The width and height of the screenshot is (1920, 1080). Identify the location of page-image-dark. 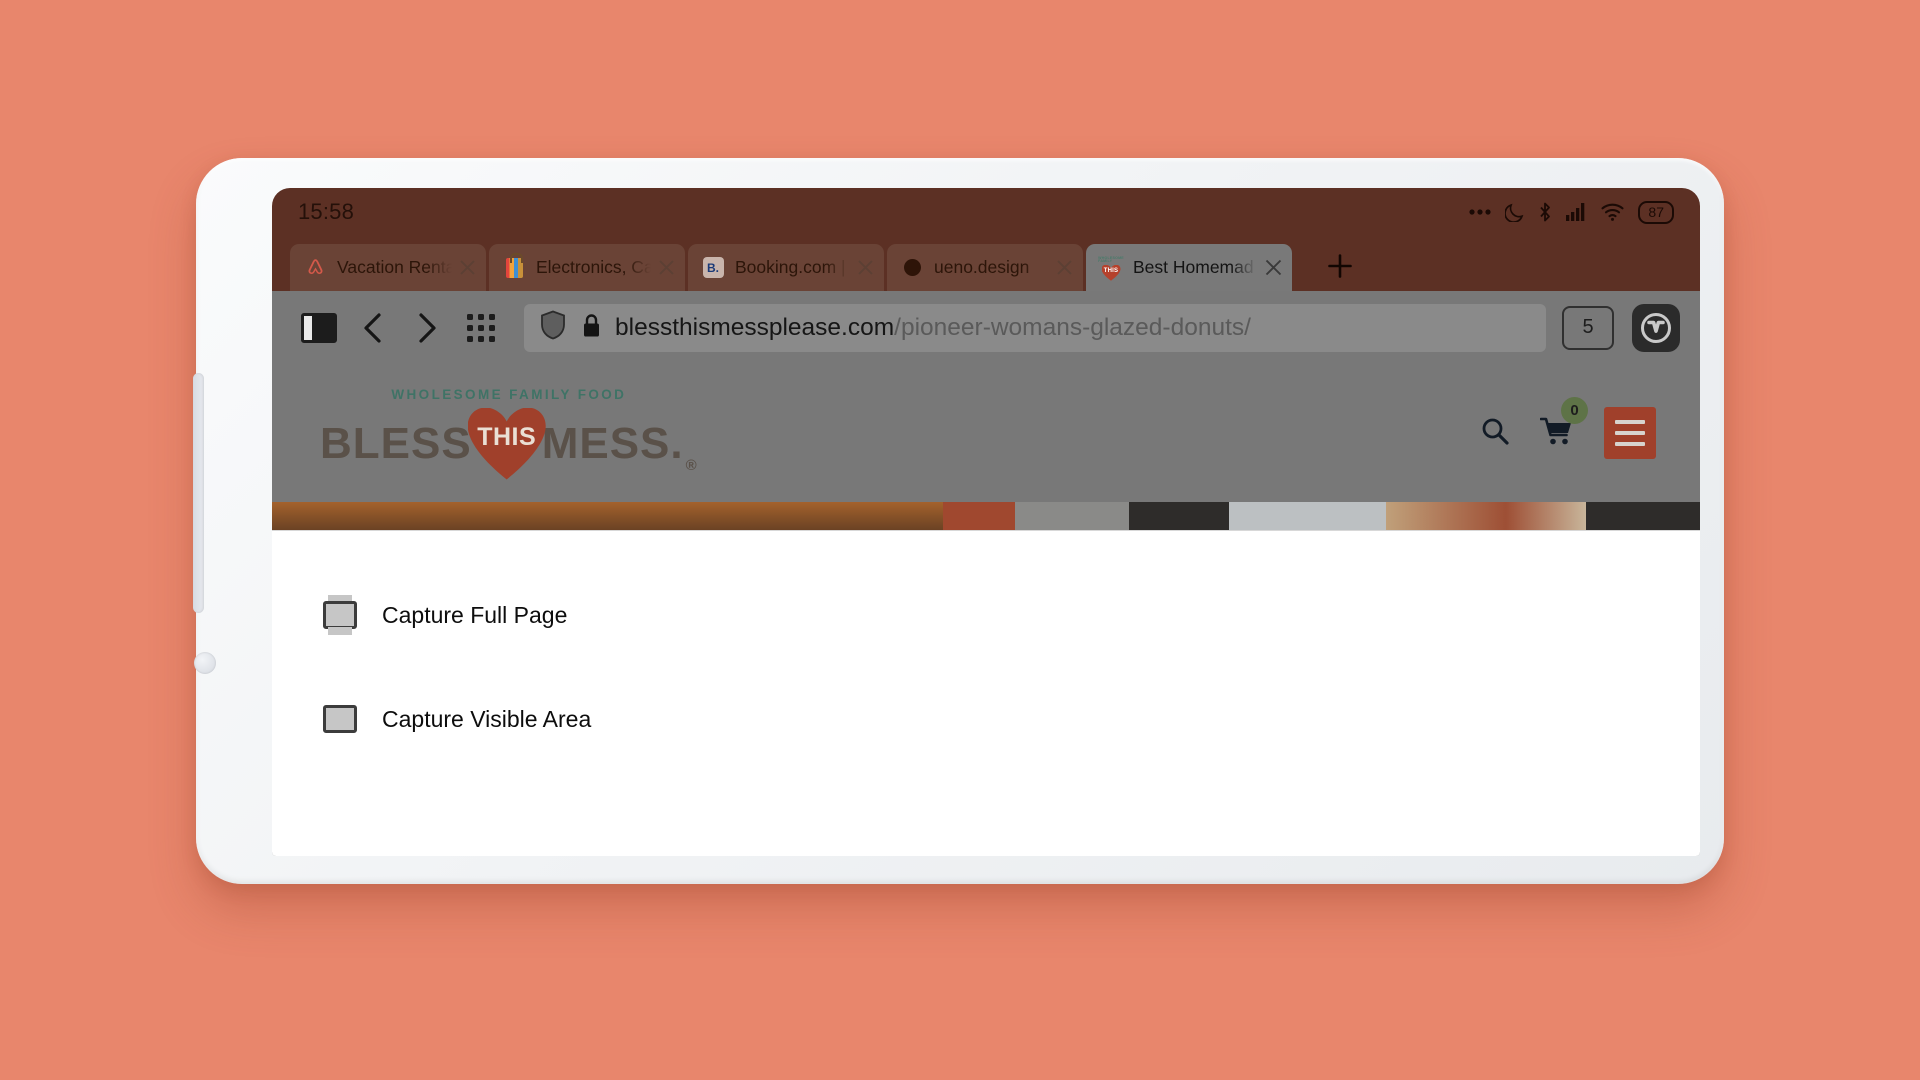
(1178, 516).